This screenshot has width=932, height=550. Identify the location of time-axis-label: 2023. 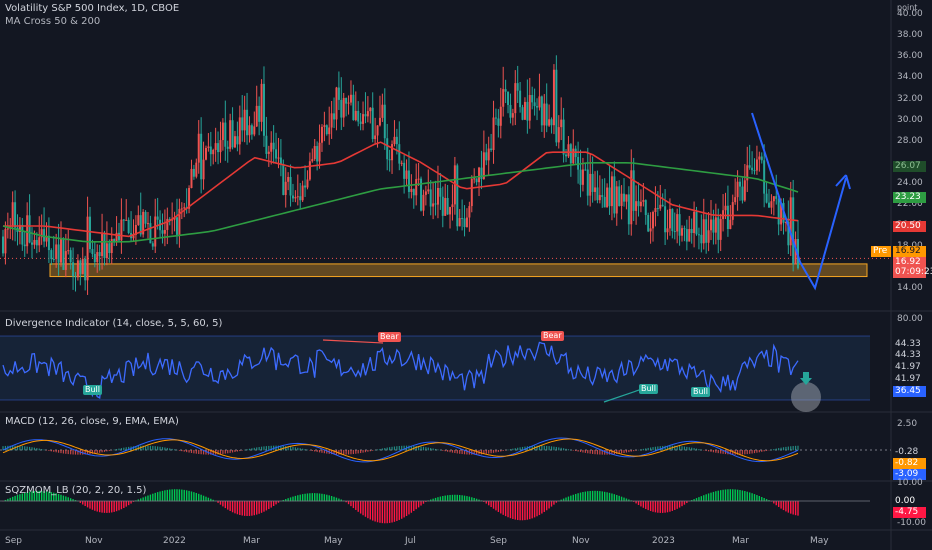
(663, 541).